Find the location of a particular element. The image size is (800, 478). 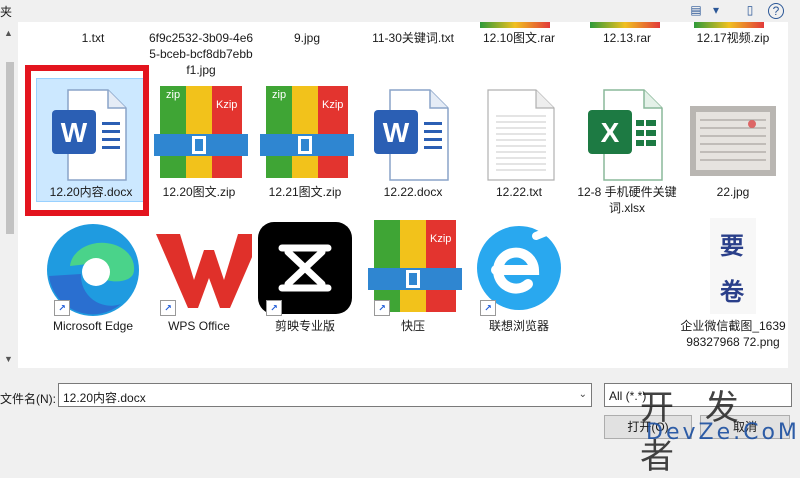

filename-input: 12.20内容.docx ⌄ is located at coordinates (325, 395).